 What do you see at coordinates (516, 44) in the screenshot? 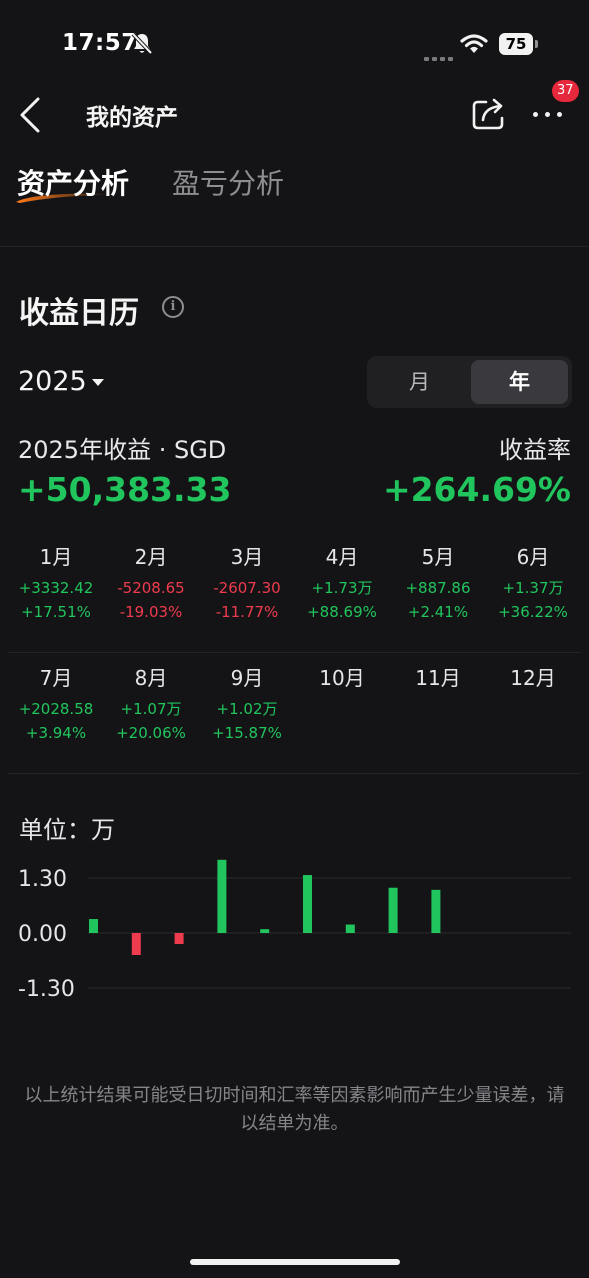
I see `battery-icon: 75` at bounding box center [516, 44].